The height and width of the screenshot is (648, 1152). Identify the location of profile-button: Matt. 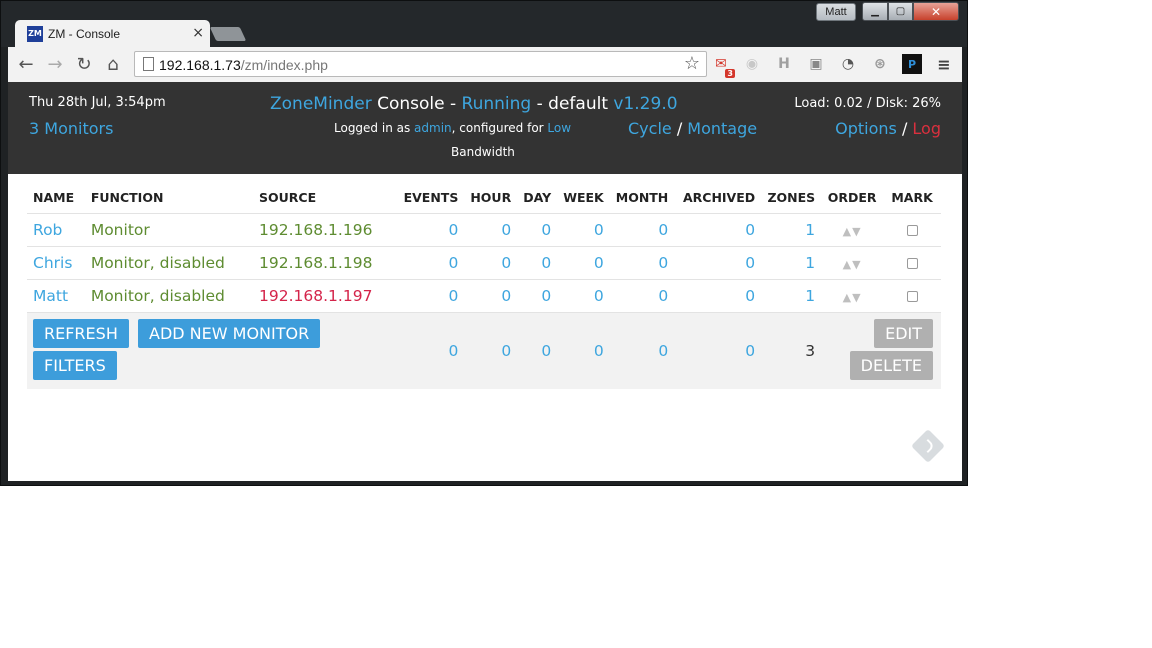
(836, 12).